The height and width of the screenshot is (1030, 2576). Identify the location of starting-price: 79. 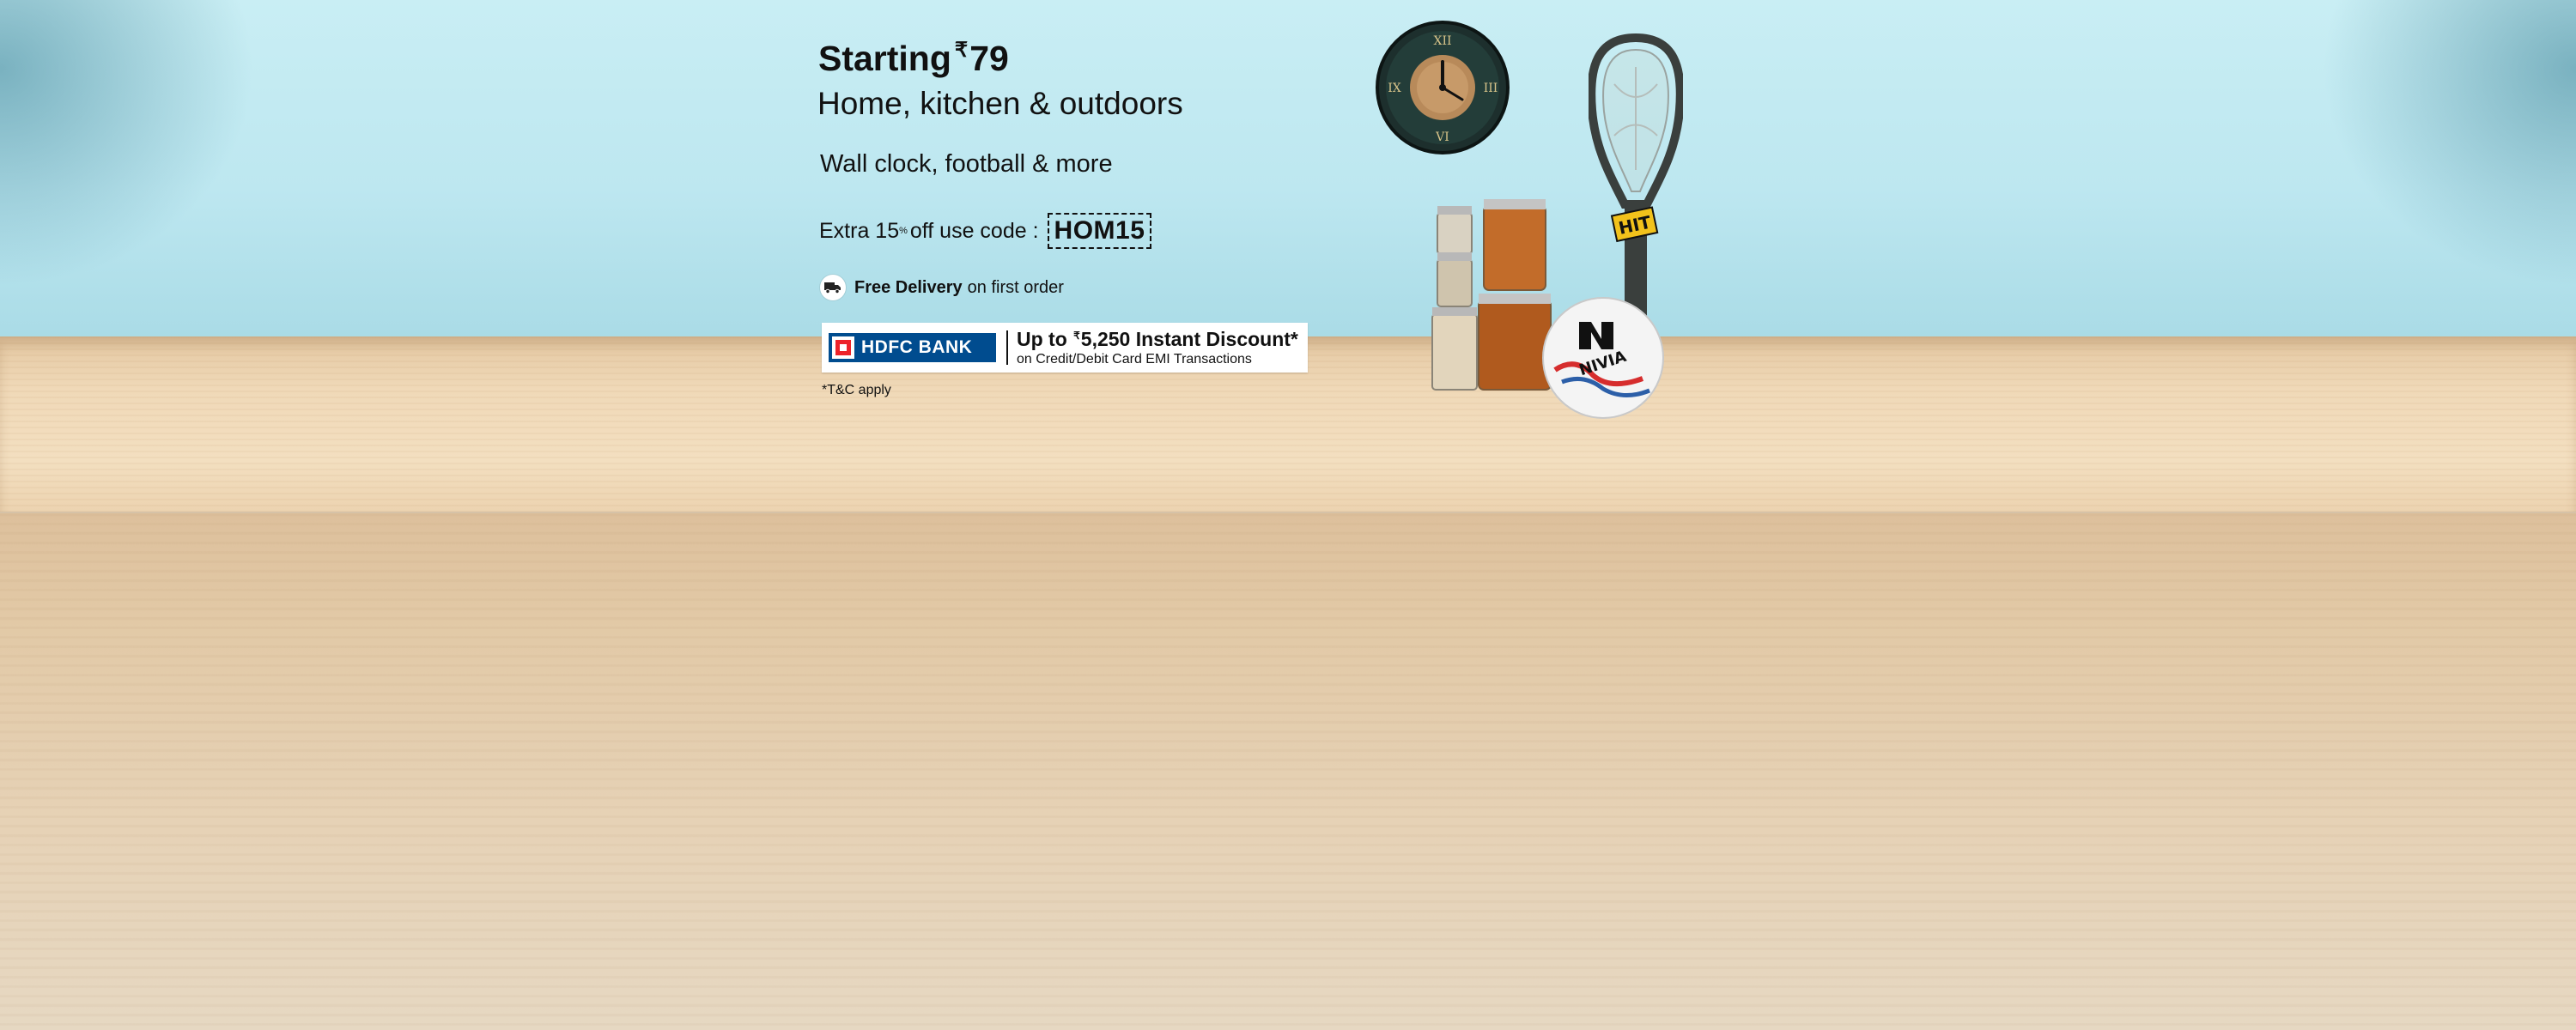
(989, 58).